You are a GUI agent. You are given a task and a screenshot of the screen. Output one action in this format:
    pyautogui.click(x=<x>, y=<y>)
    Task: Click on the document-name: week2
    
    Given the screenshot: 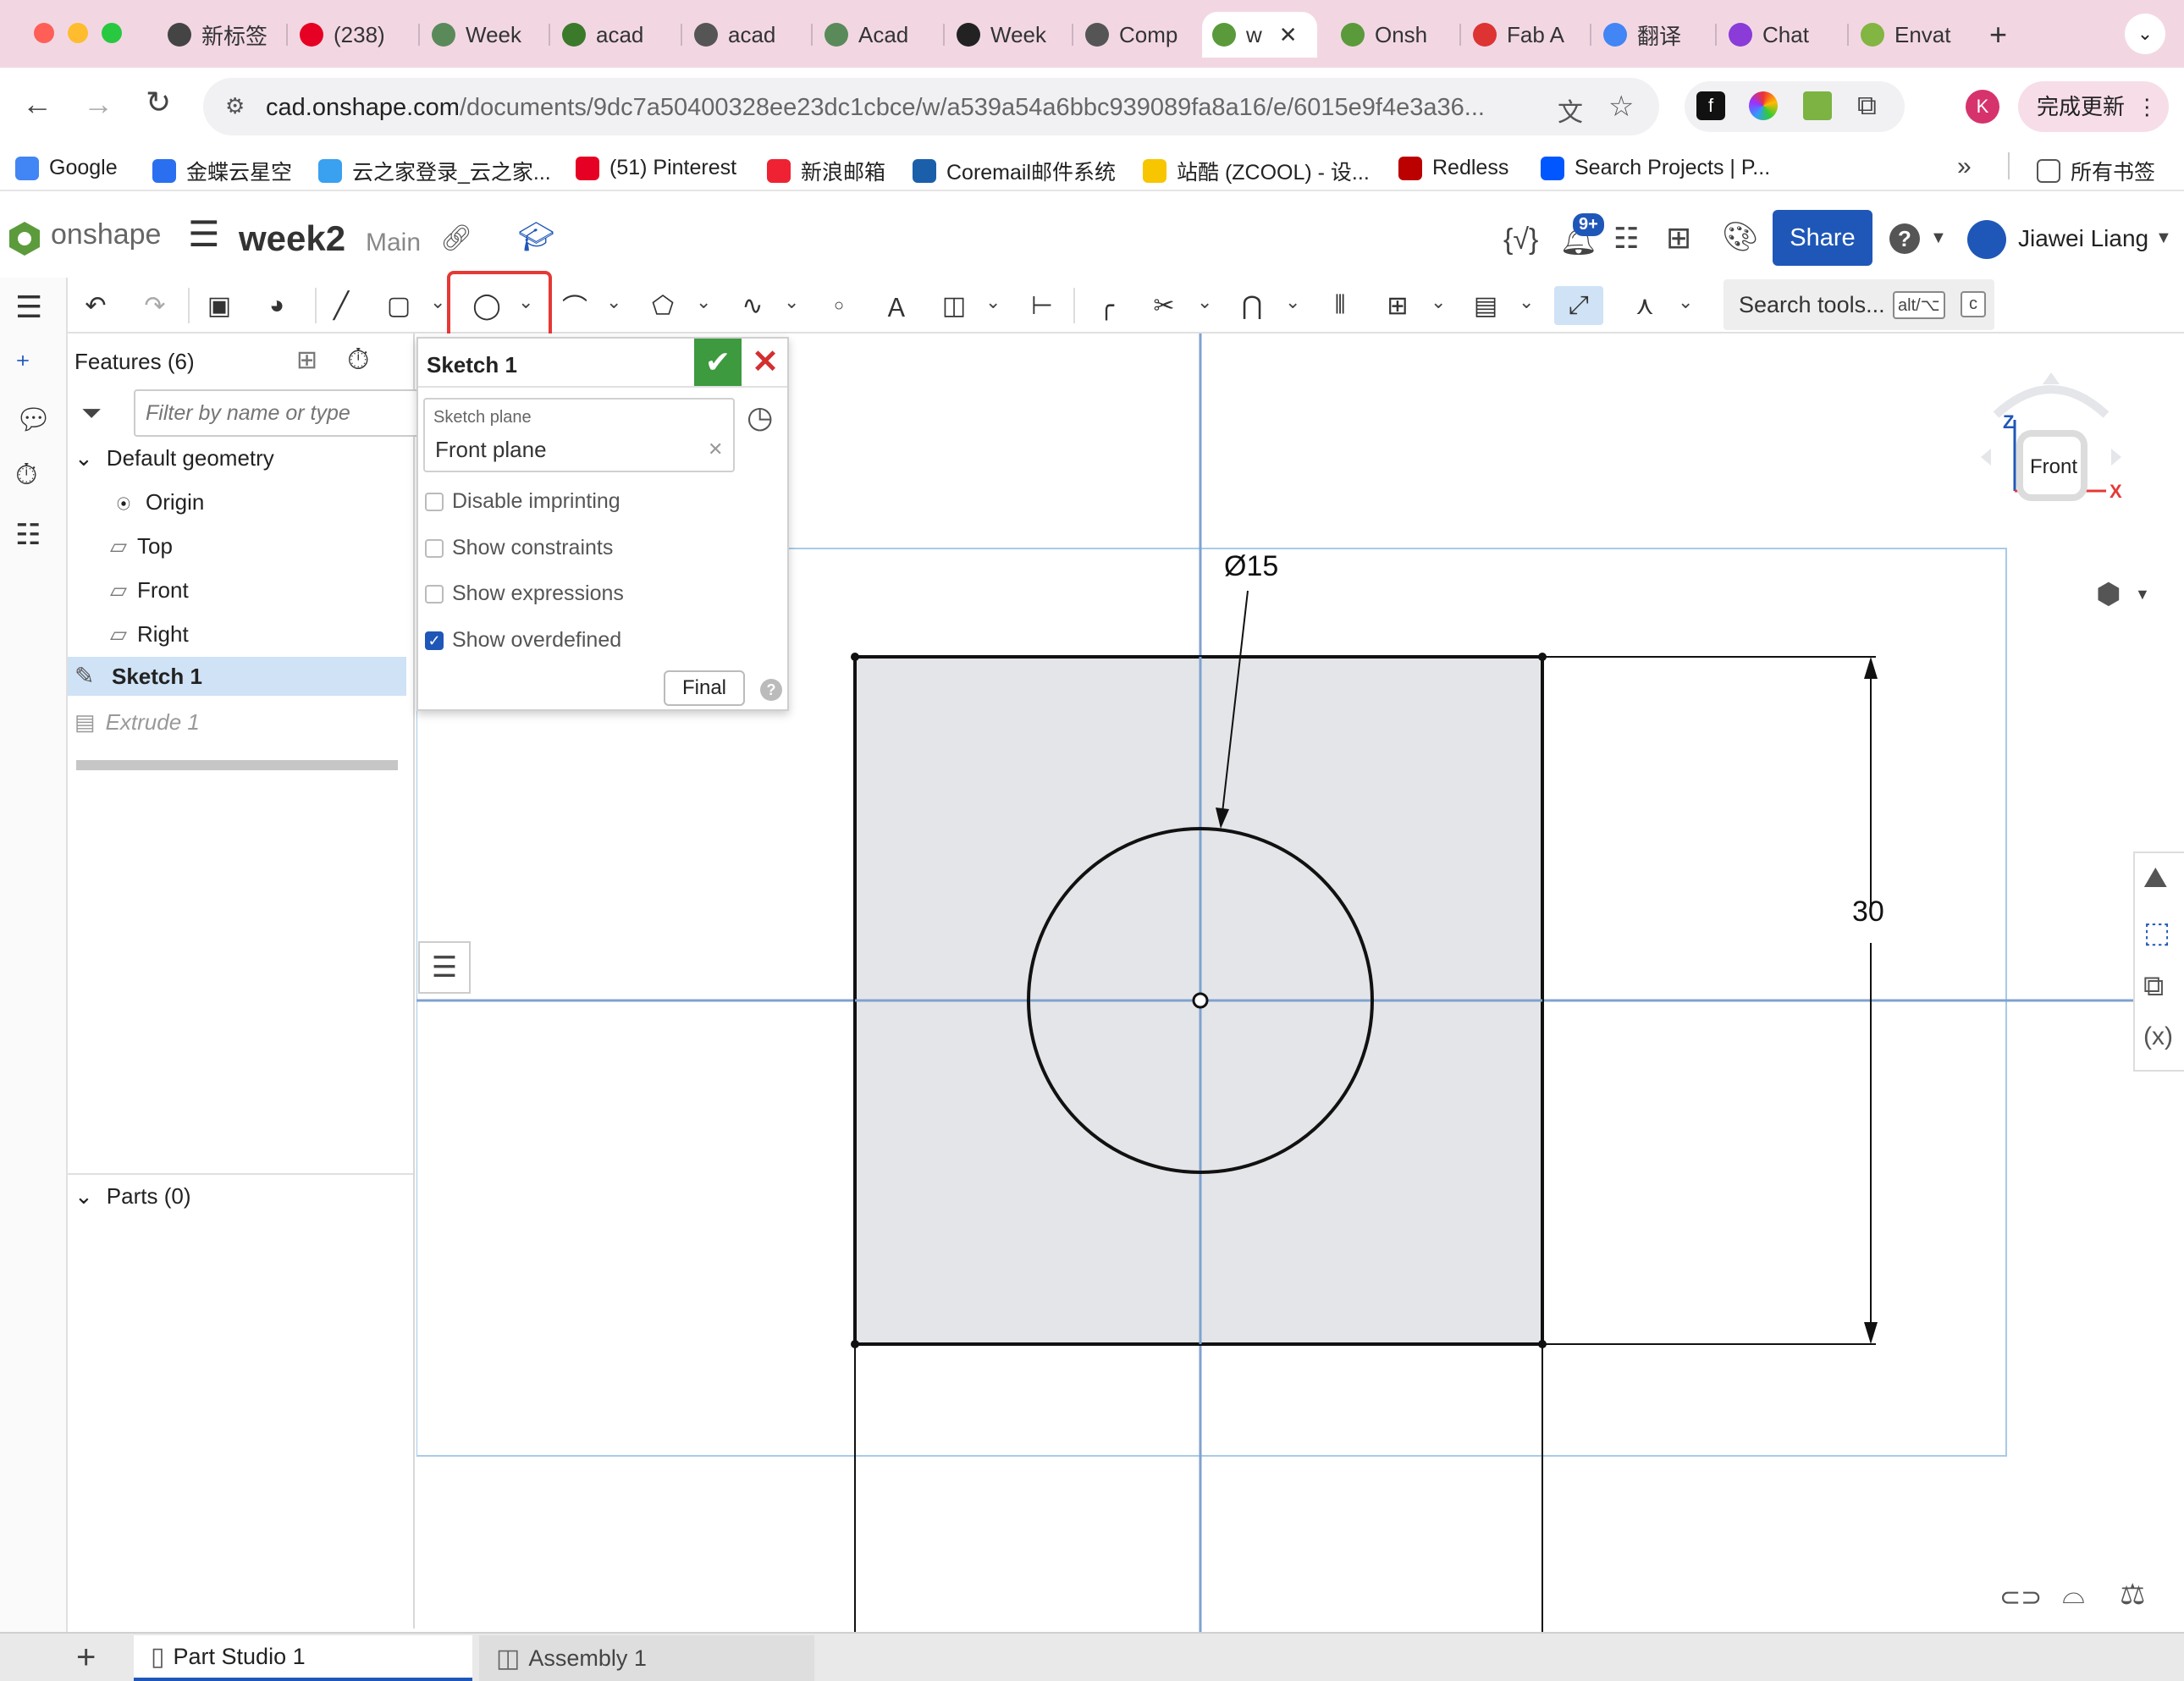 What is the action you would take?
    pyautogui.click(x=292, y=238)
    